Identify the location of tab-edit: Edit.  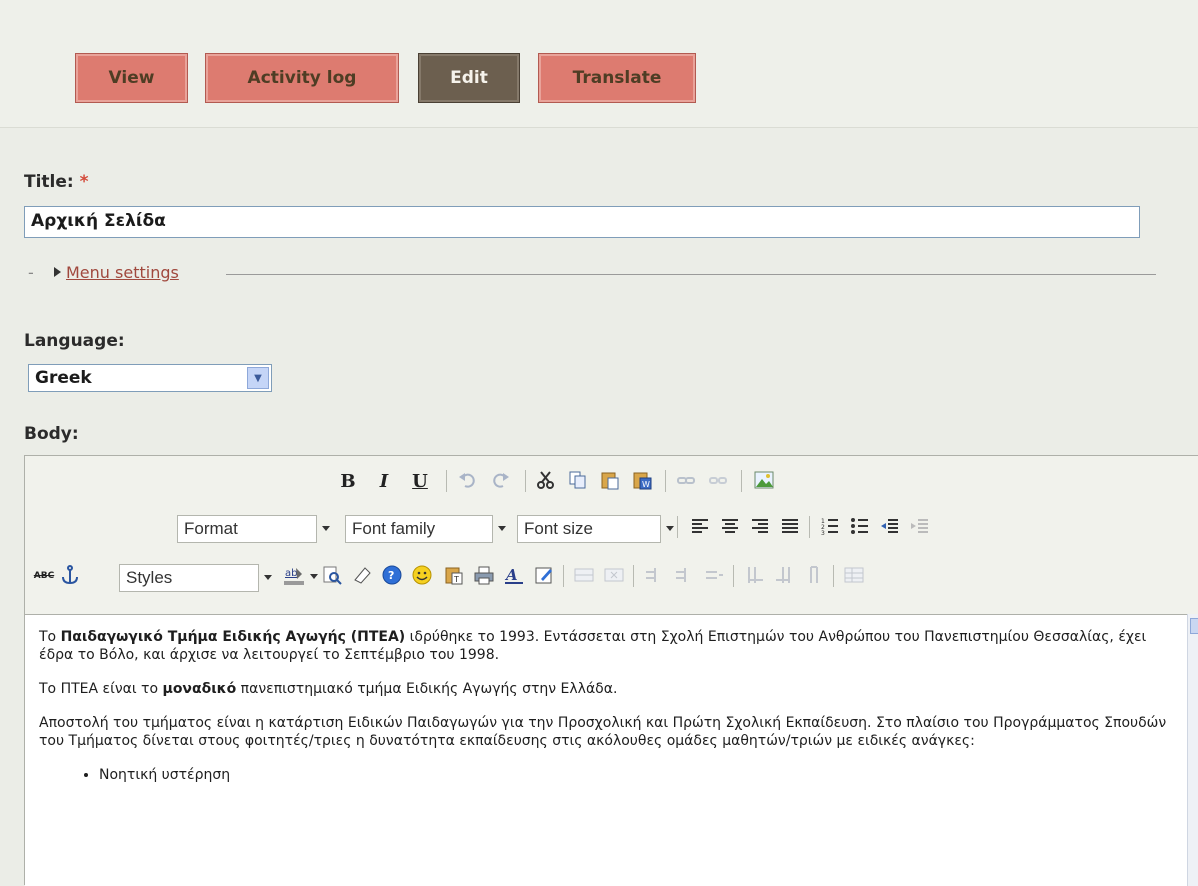
(469, 78).